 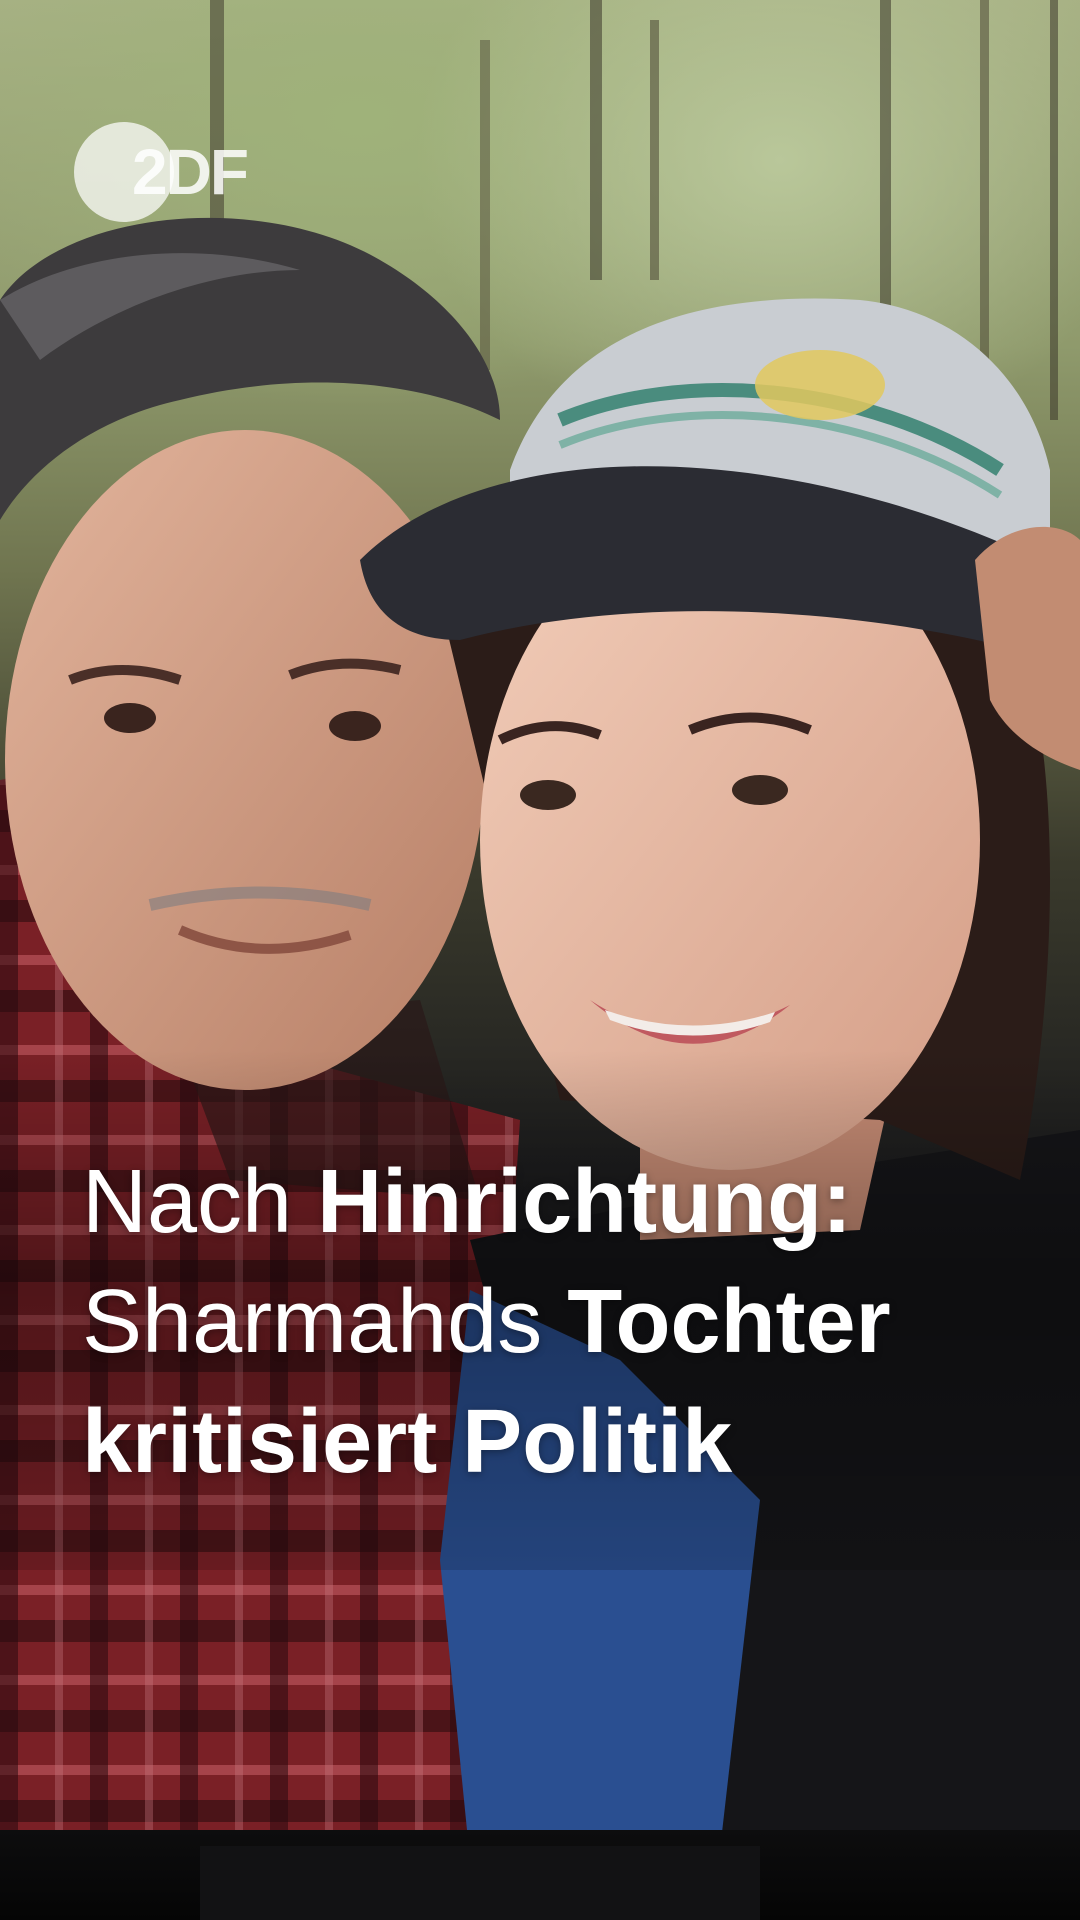 I want to click on headline-line-1: Nach Hinrichtung:, so click(x=562, y=1202).